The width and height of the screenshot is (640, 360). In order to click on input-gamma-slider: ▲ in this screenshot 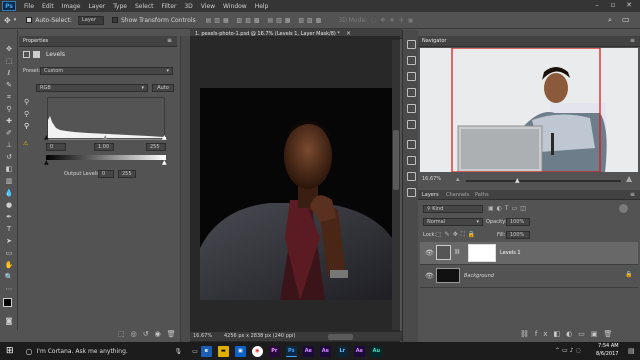, I will do `click(105, 137)`.